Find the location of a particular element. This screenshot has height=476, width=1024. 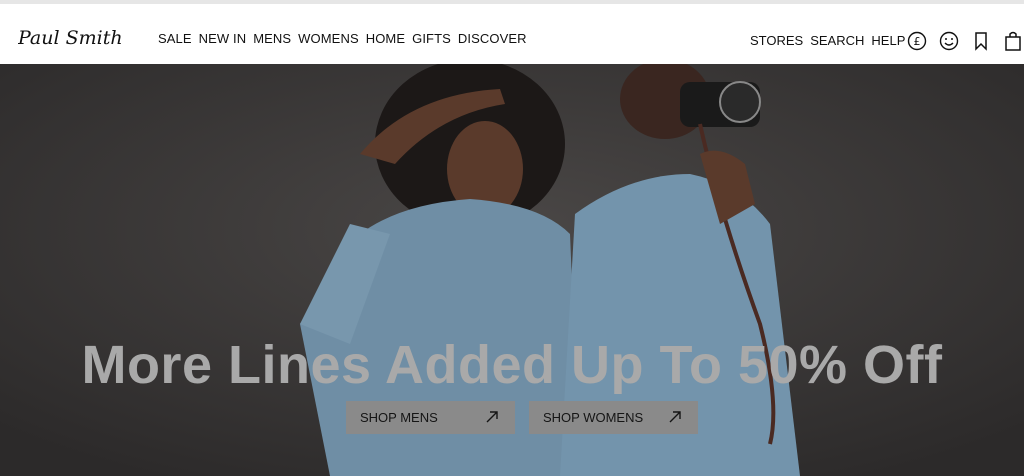

shop-mens-button: SHOP MENS is located at coordinates (430, 417).